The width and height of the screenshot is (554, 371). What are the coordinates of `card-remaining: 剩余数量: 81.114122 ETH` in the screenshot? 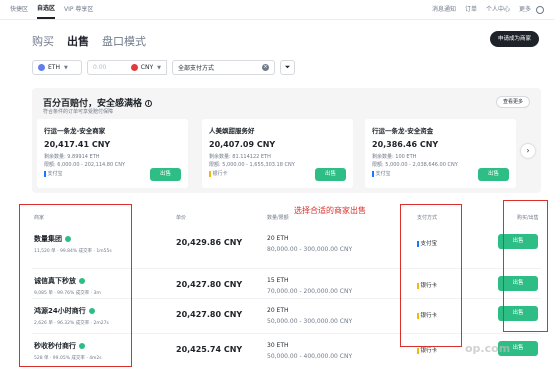 It's located at (240, 157).